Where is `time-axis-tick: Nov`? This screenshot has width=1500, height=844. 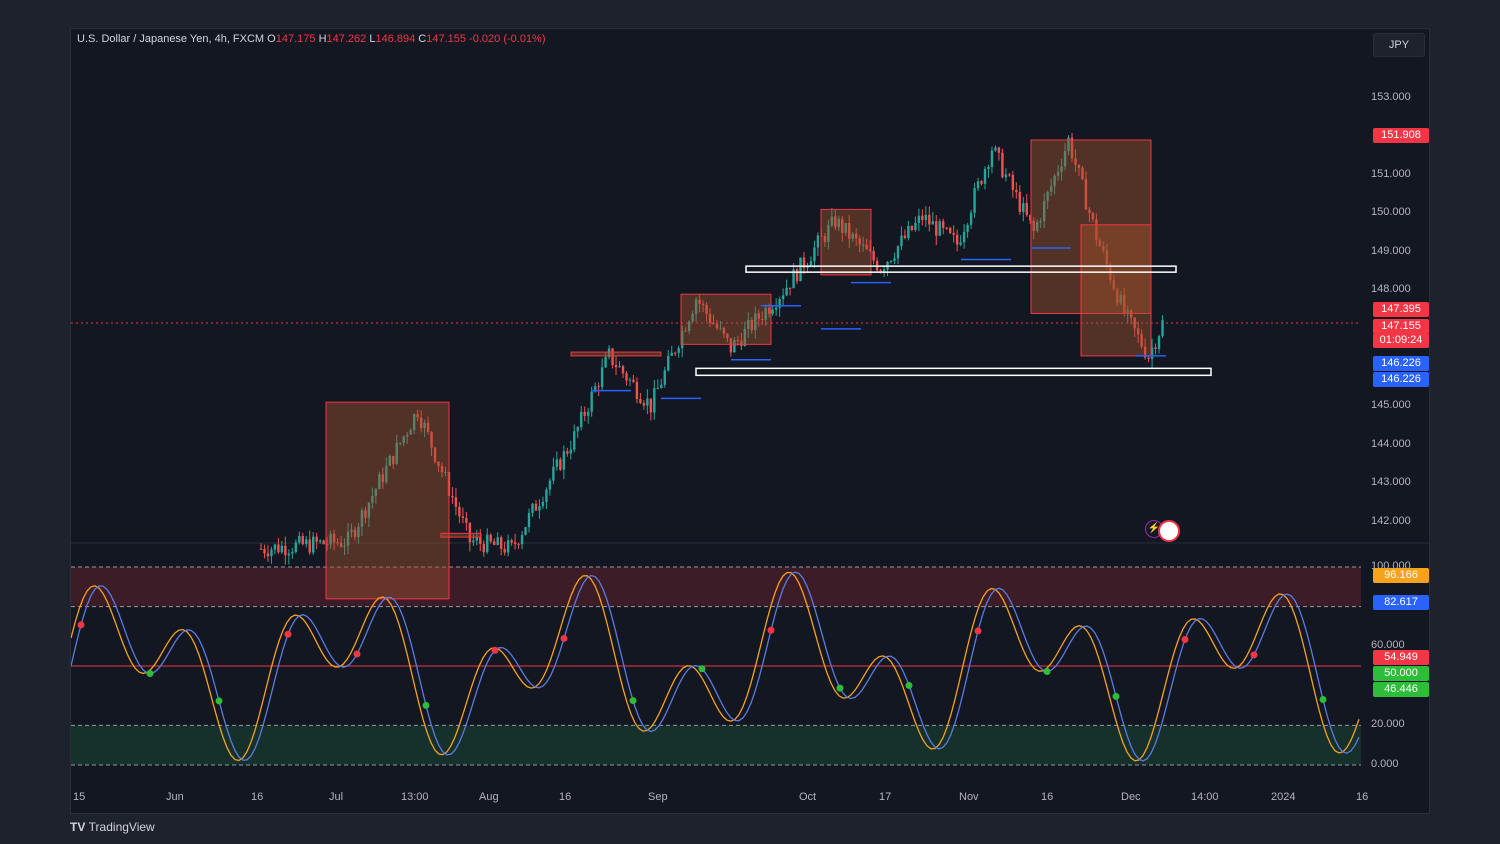 time-axis-tick: Nov is located at coordinates (969, 797).